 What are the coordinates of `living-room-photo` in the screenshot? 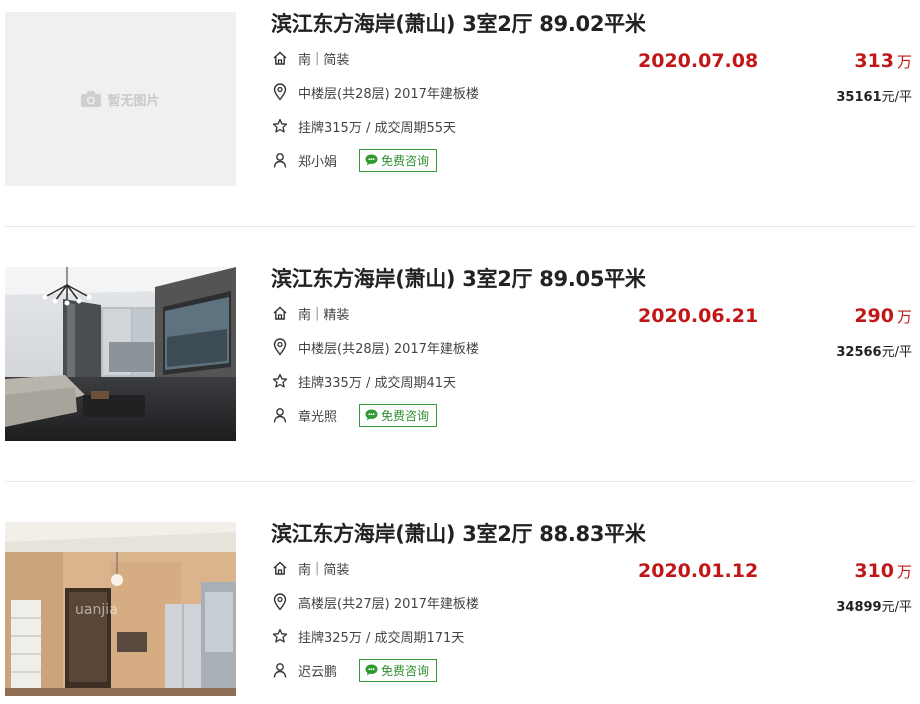 It's located at (120, 354).